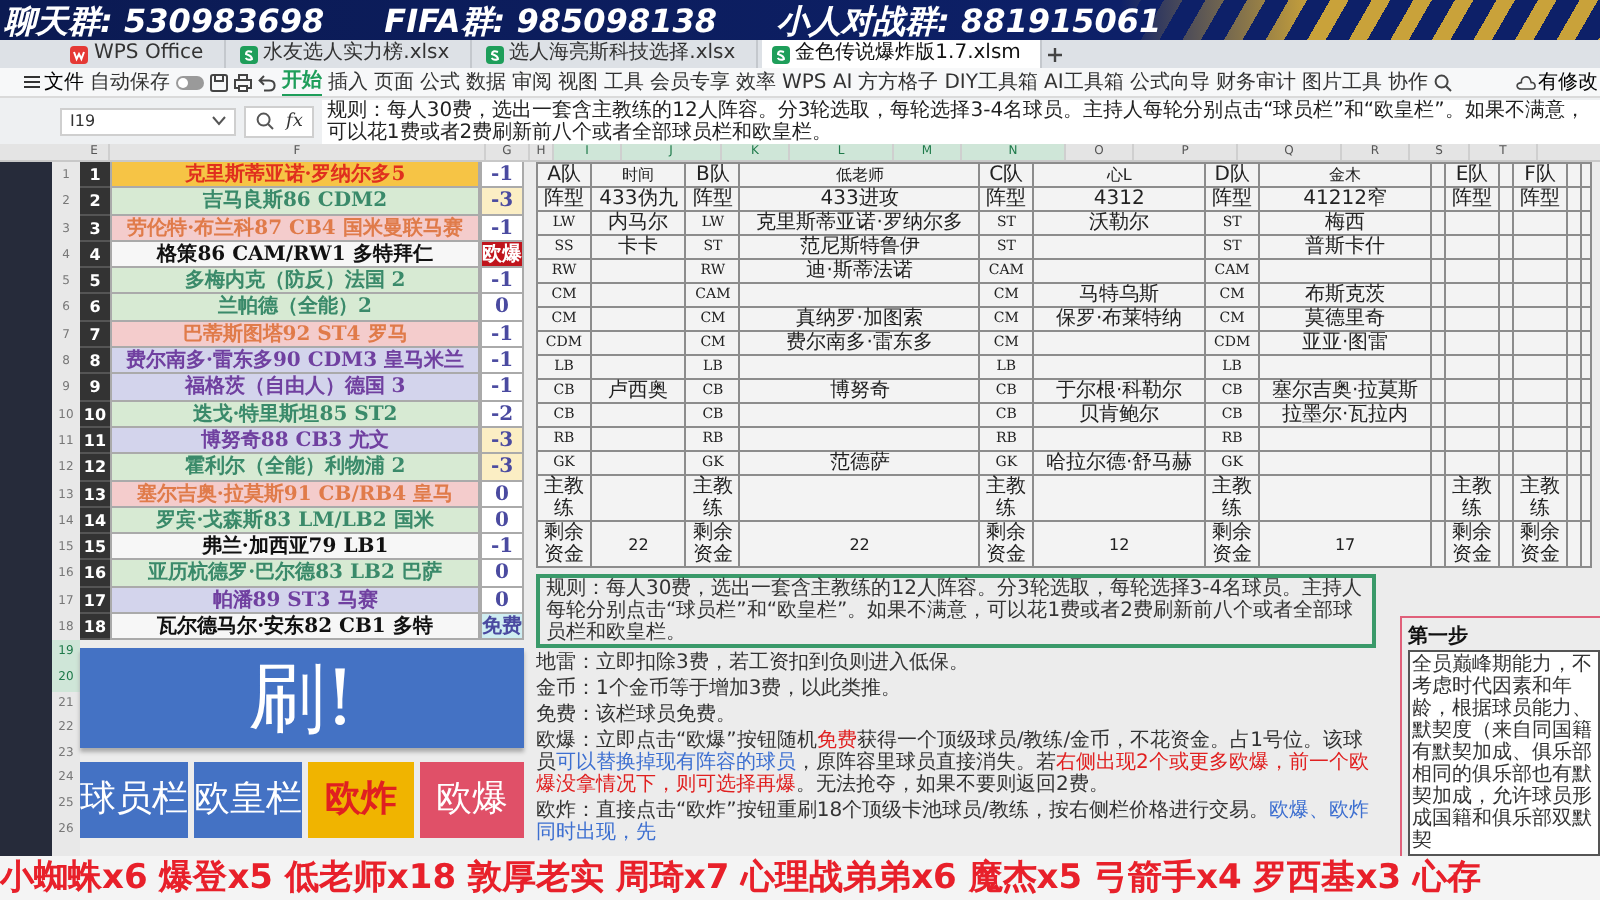  I want to click on autosave-toggle, so click(190, 82).